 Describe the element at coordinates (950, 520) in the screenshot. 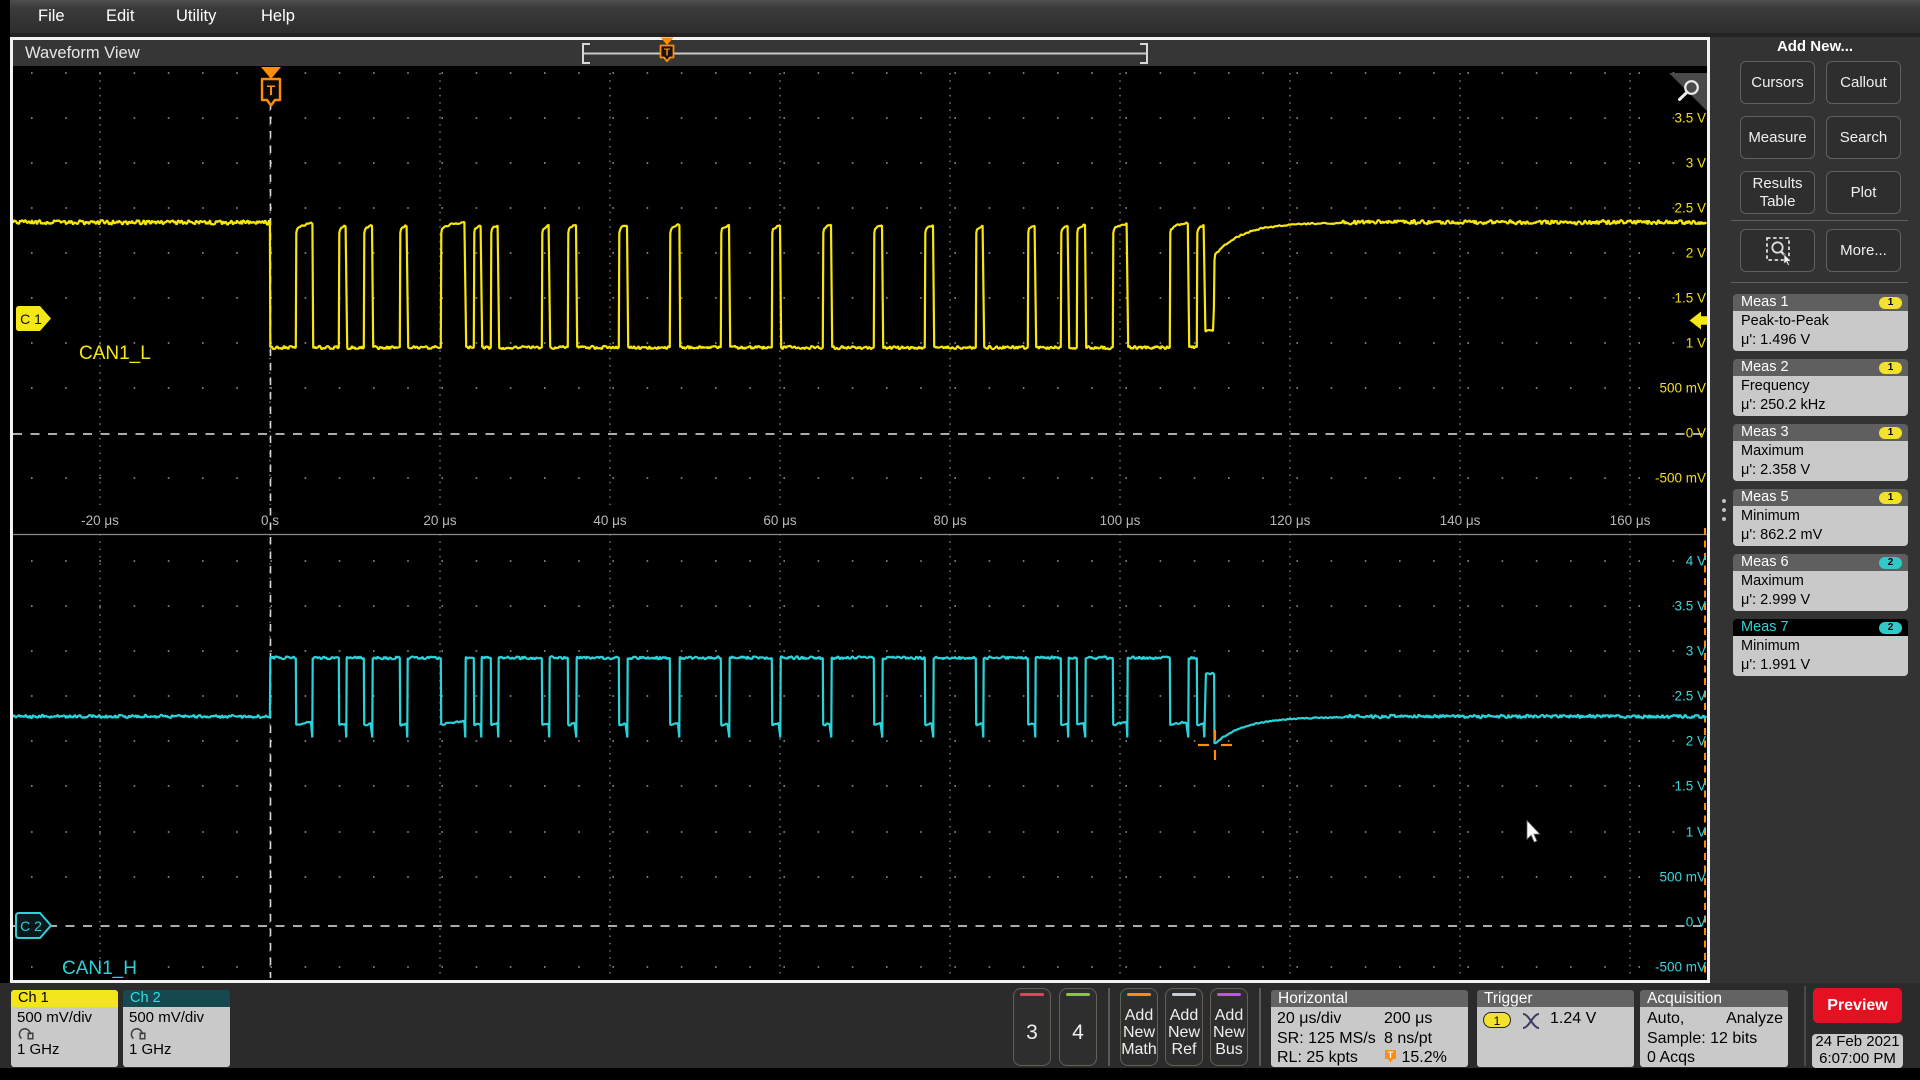

I see `svg-text: 80 μs` at that location.